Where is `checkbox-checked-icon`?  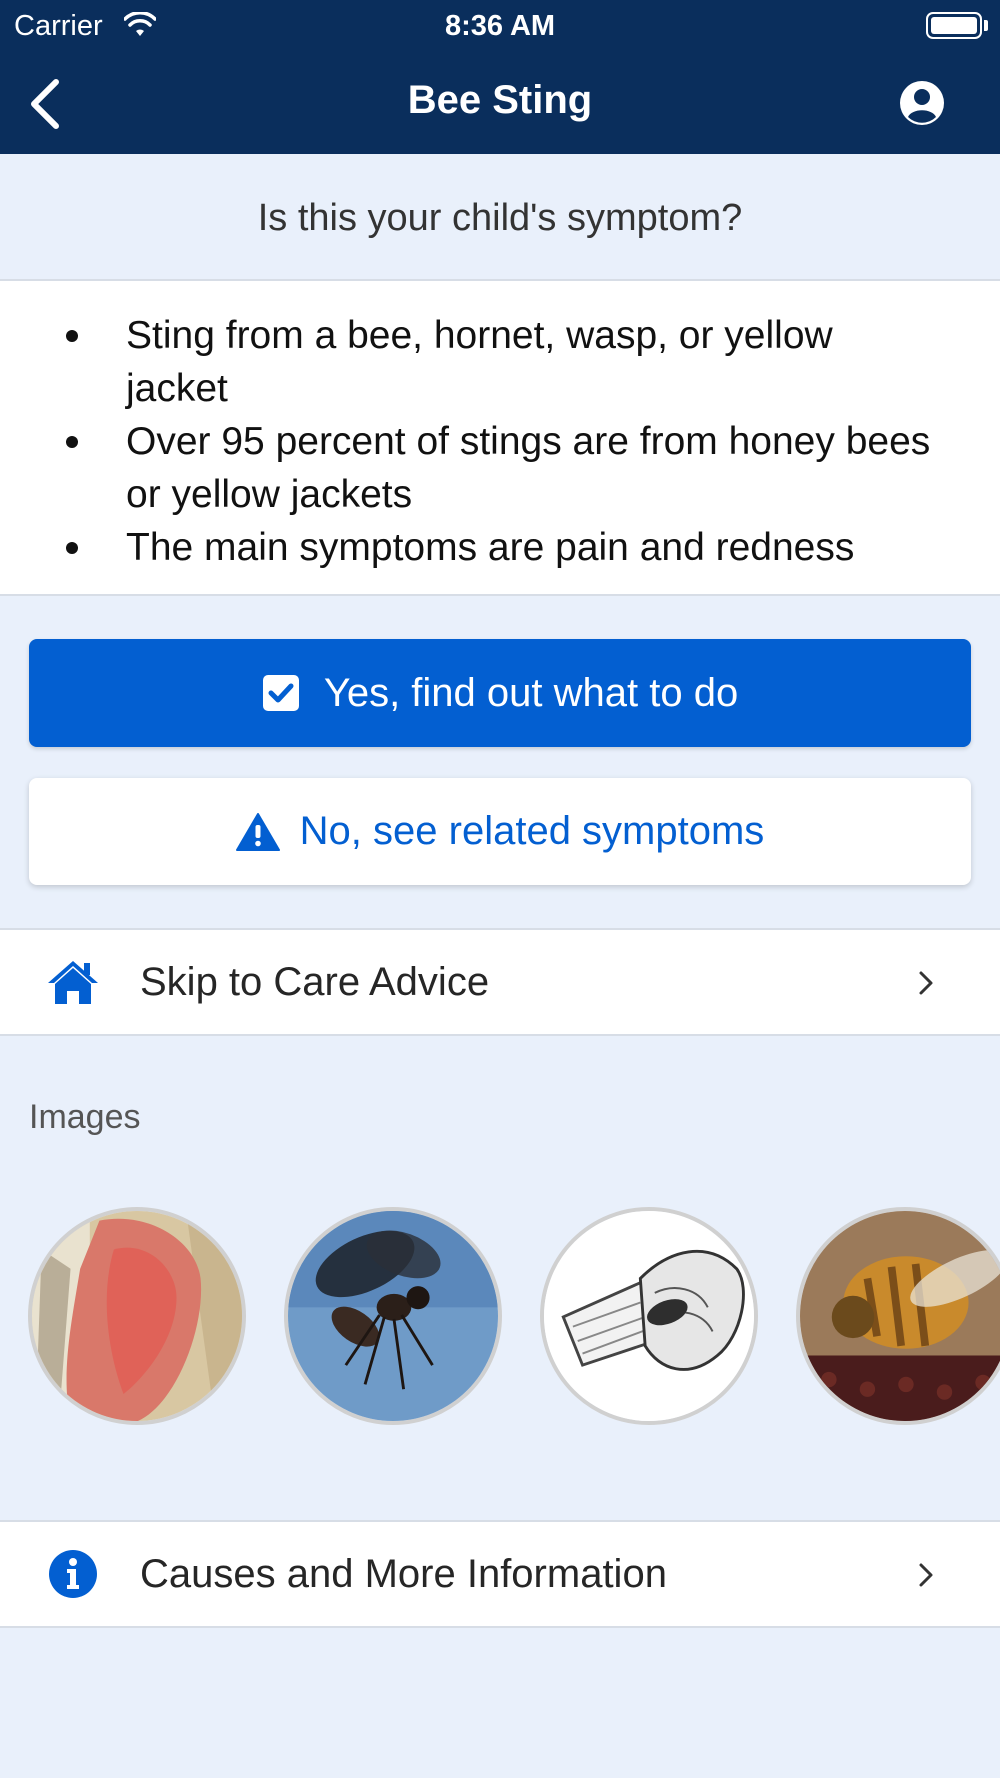
checkbox-checked-icon is located at coordinates (280, 693).